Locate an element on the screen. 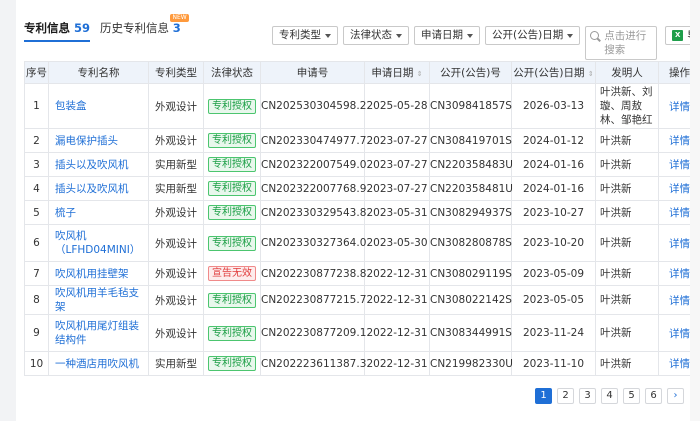 This screenshot has width=700, height=421. cell-patent-name-link: 吹风机（LFHD04MINI） is located at coordinates (98, 243).